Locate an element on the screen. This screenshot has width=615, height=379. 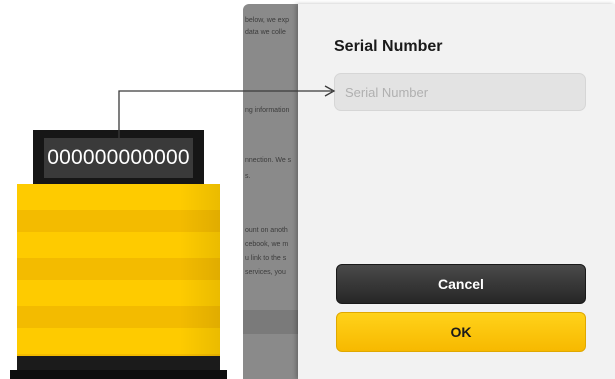
background-text-line: nnection. We s is located at coordinates (268, 160).